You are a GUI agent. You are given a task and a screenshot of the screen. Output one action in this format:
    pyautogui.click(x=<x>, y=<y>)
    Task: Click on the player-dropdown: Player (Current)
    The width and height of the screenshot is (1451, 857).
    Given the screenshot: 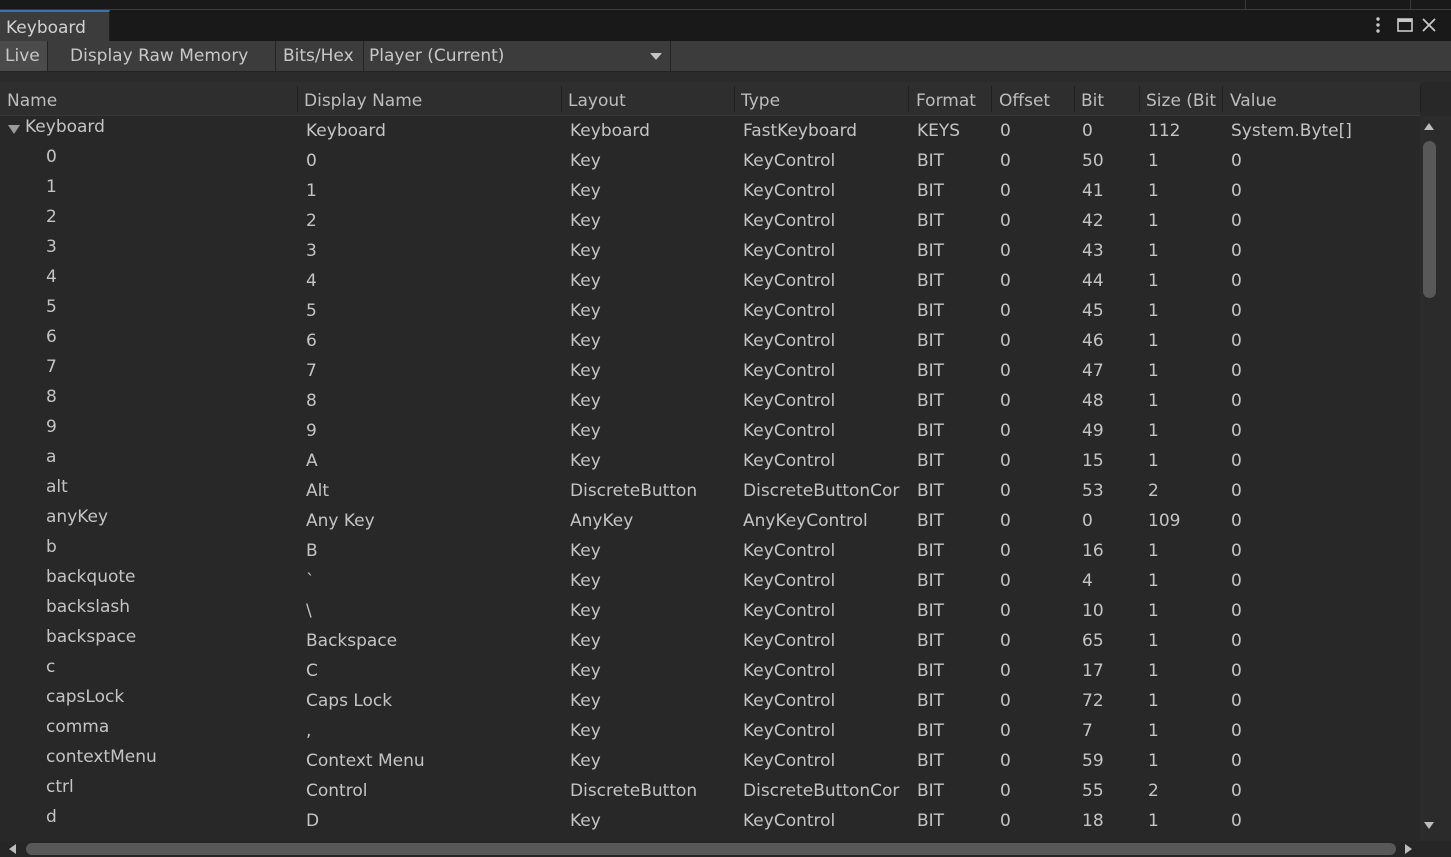 What is the action you would take?
    pyautogui.click(x=517, y=56)
    